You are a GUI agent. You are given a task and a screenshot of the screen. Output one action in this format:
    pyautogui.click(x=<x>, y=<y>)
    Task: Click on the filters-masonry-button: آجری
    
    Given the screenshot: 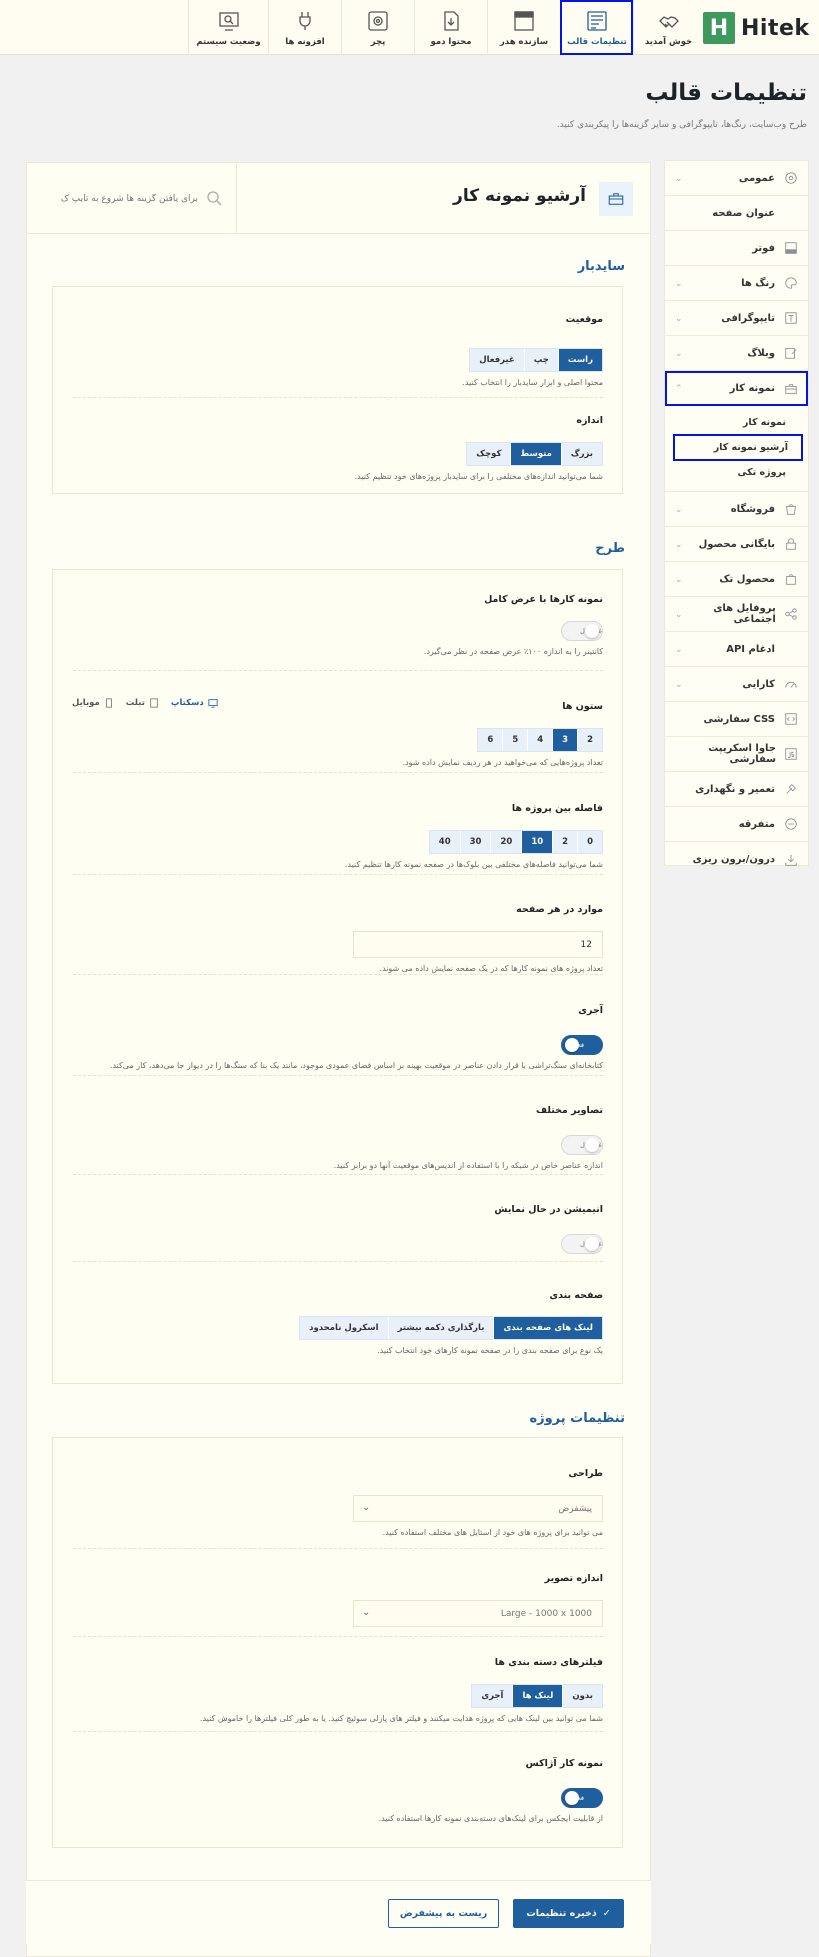 What is the action you would take?
    pyautogui.click(x=492, y=1696)
    